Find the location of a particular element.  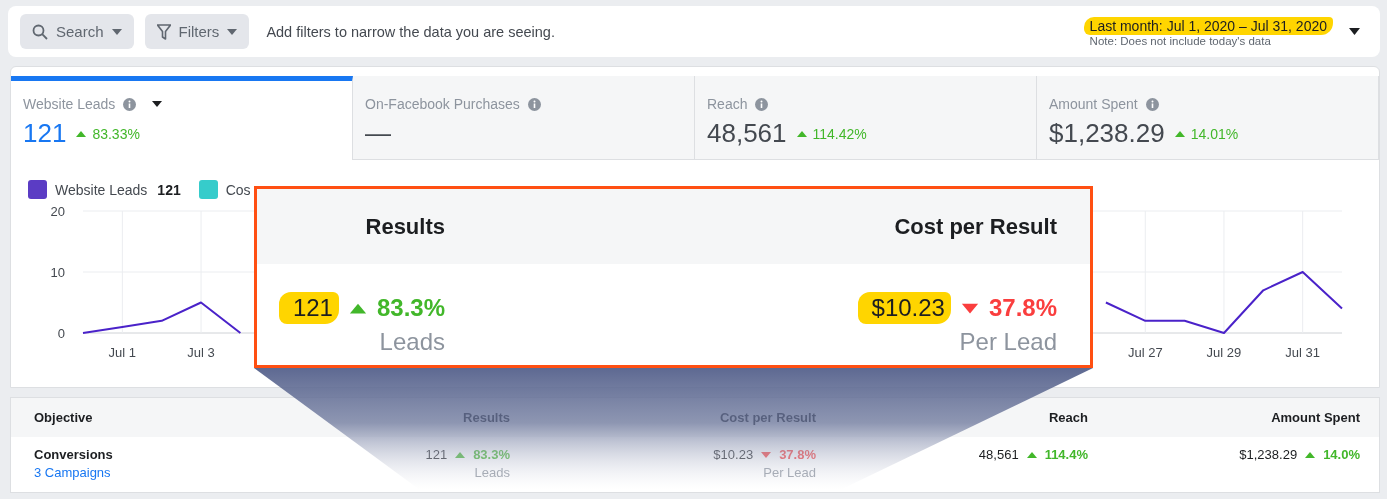

date-range-label: Last month: Jul 1, 2020 – Jul 31, 2020 is located at coordinates (1208, 25).